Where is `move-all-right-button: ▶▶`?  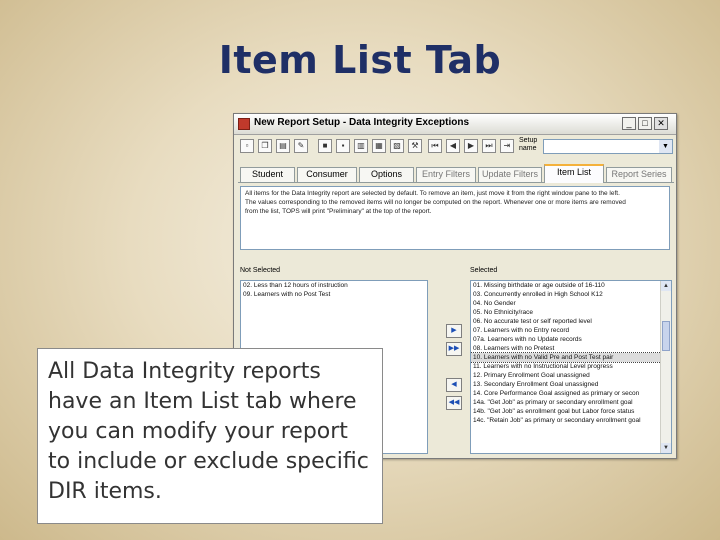
move-all-right-button: ▶▶ is located at coordinates (454, 349).